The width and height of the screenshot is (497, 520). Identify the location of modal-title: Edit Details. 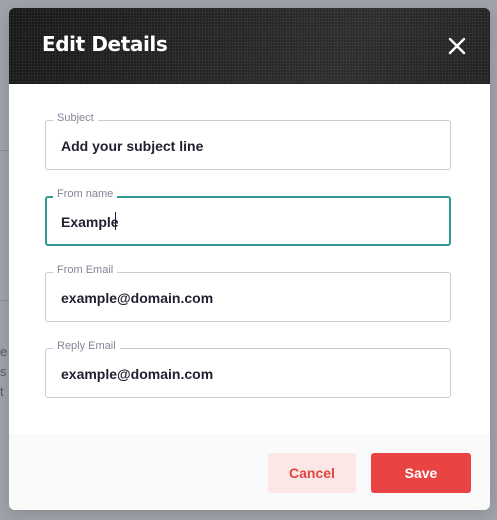
(105, 44).